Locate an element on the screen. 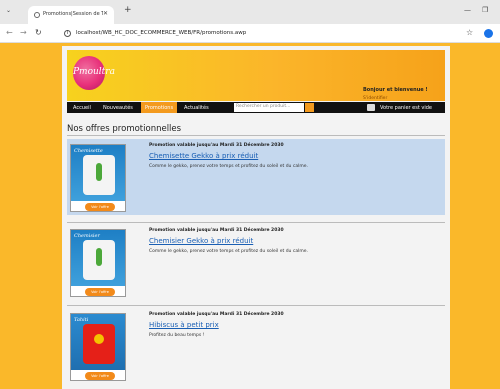  welcome-text: Bonjour et bienvenue ! is located at coordinates (395, 90).